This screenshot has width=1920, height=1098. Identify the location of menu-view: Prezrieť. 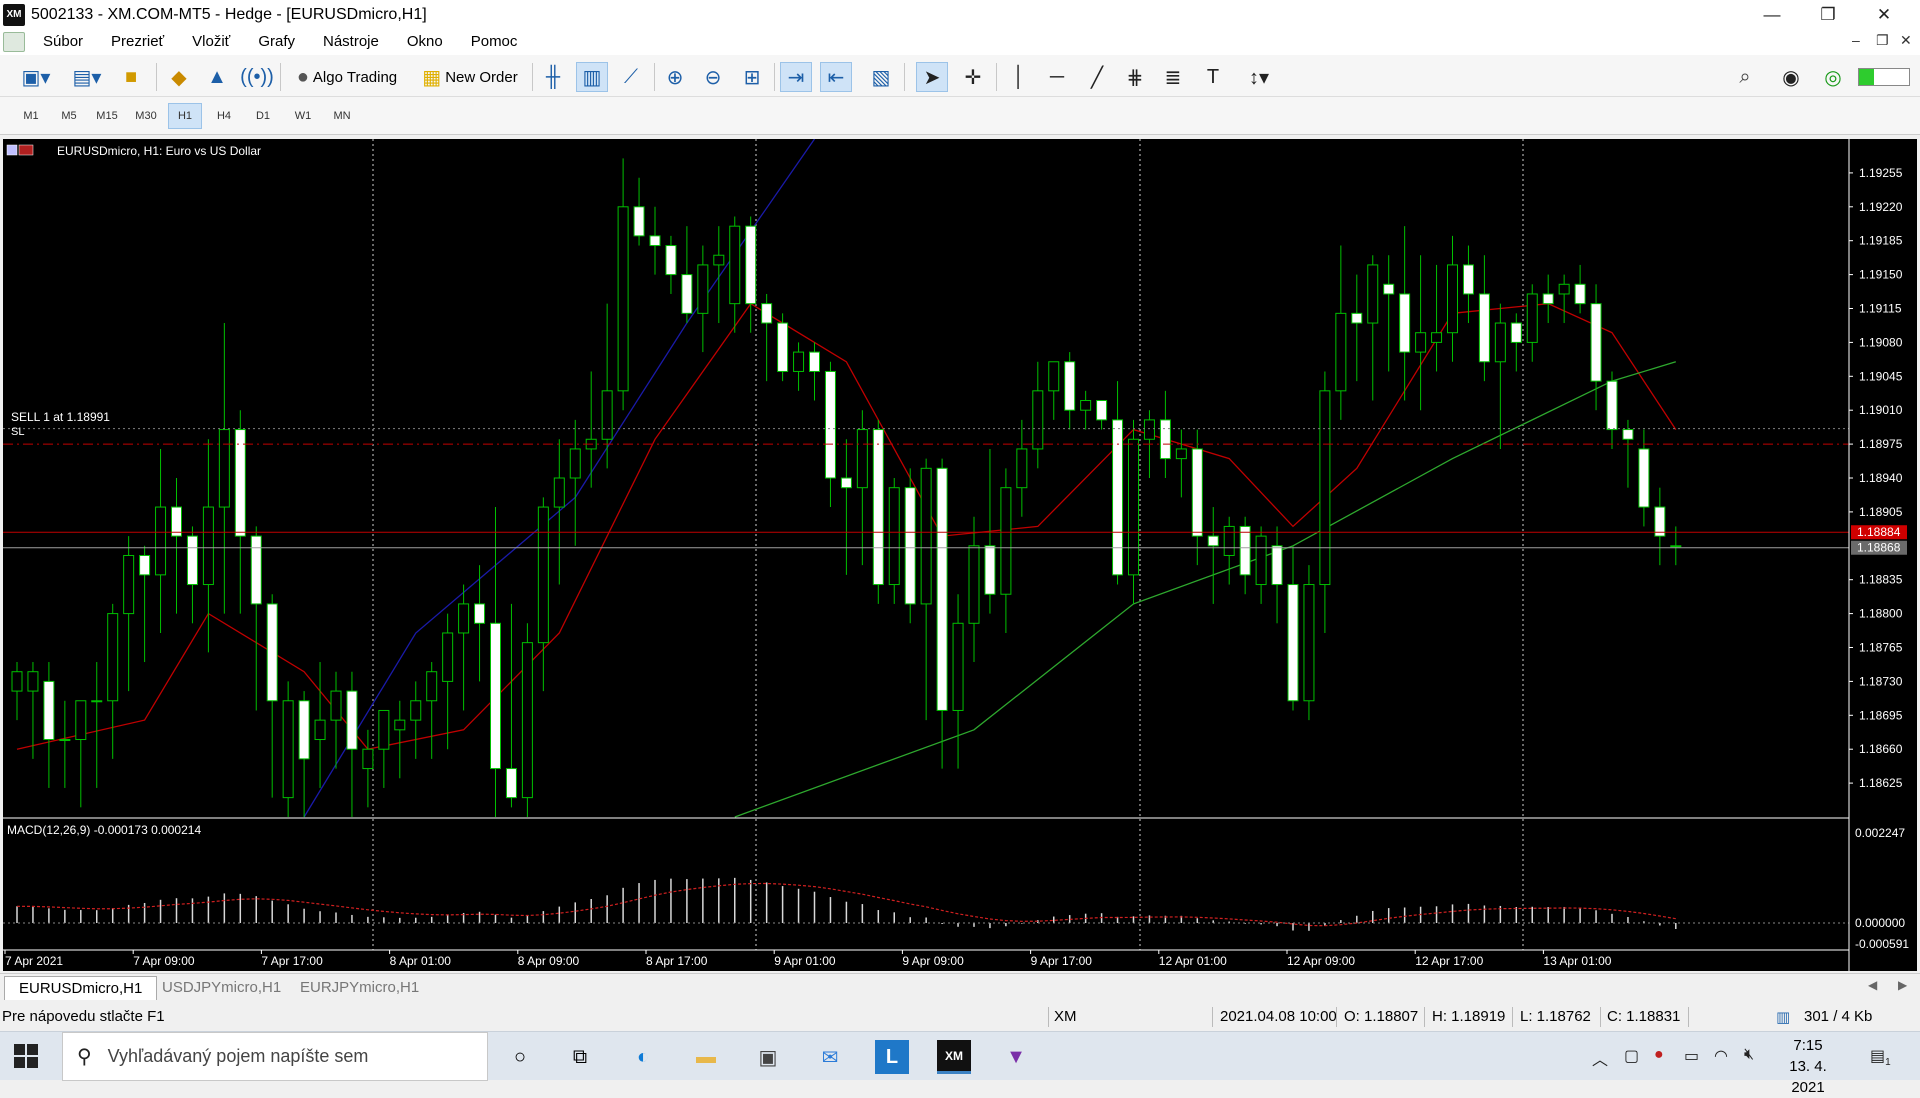
(137, 42).